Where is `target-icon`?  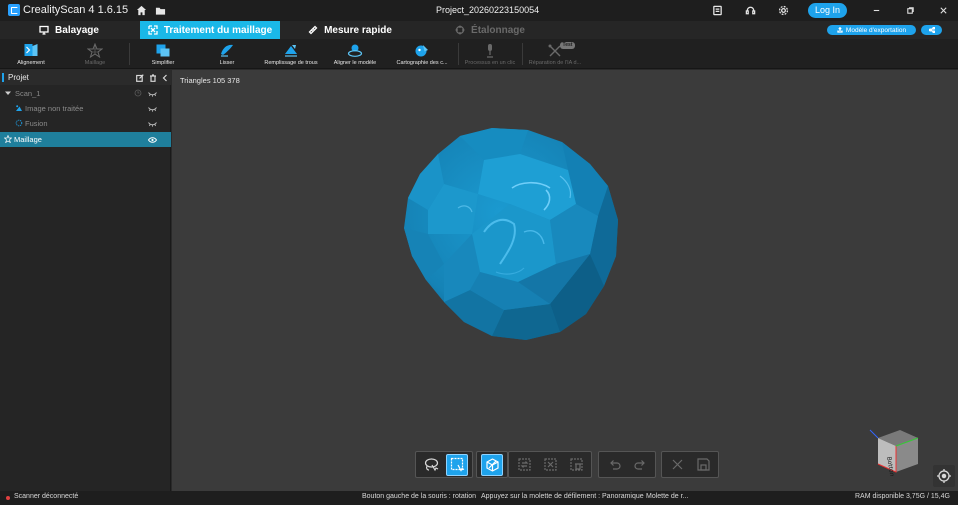
target-icon is located at coordinates (460, 30).